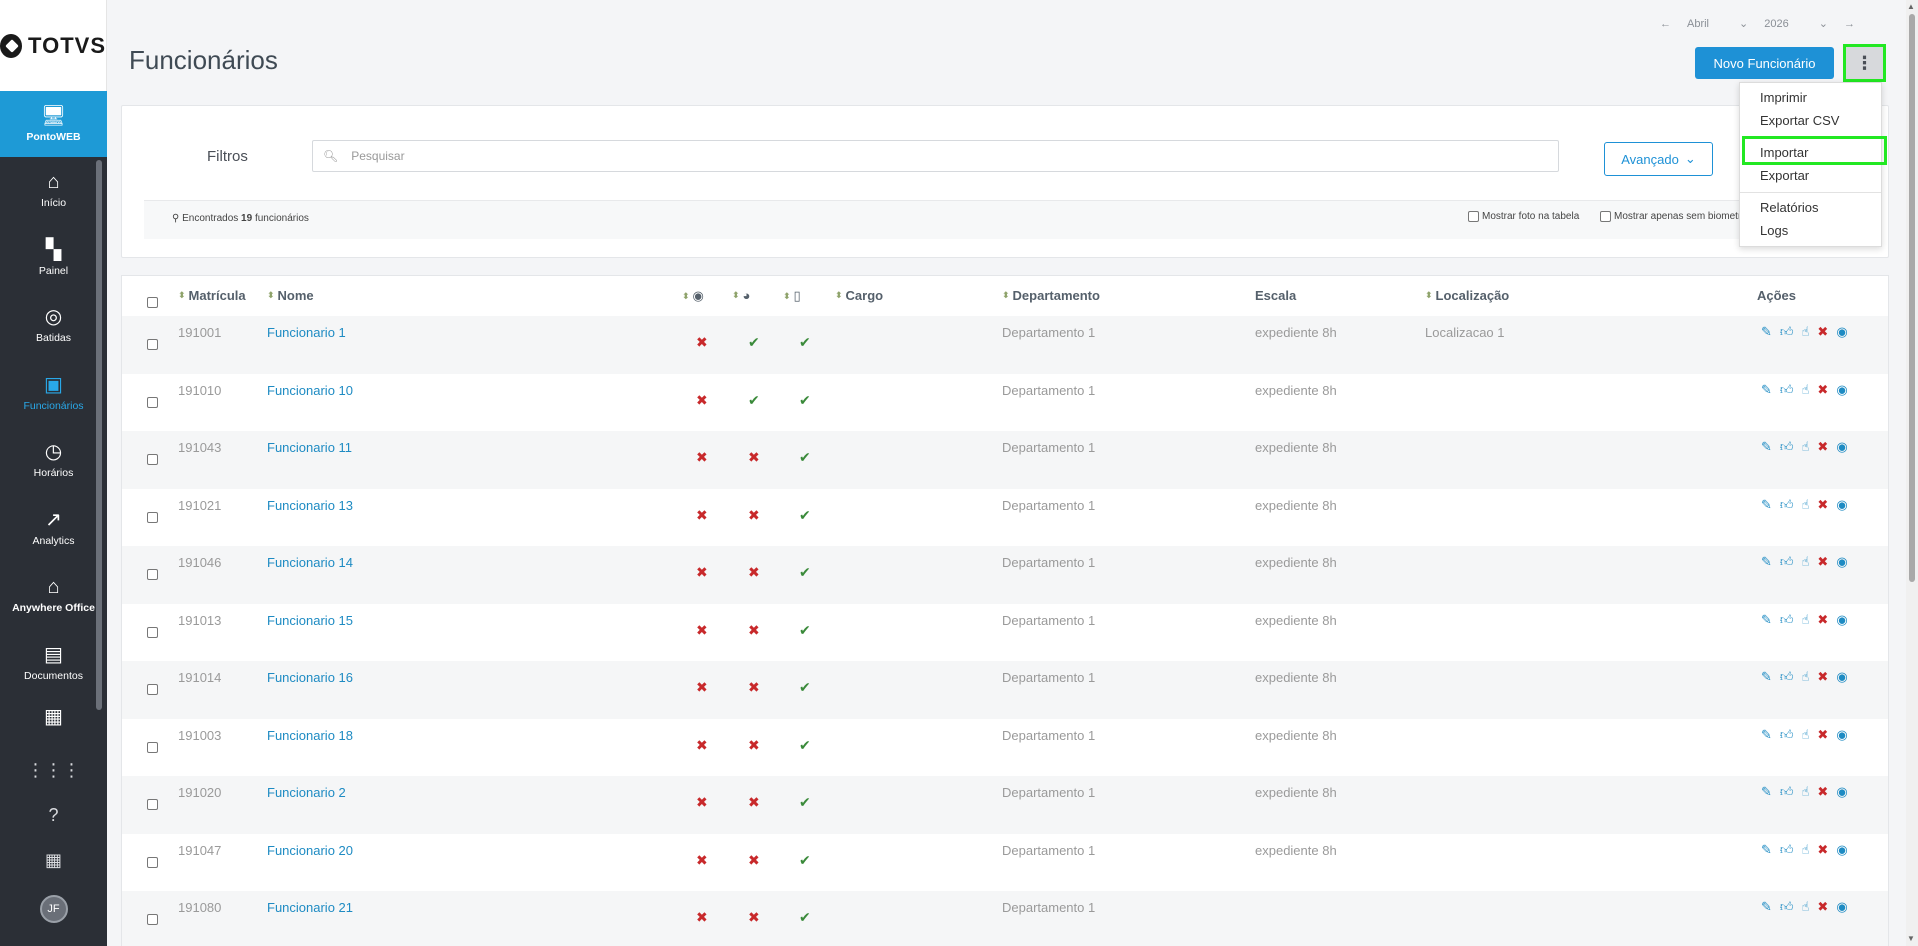 The image size is (1918, 946). What do you see at coordinates (1796, 24) in the screenshot?
I see `year-select: 2026 ⌄` at bounding box center [1796, 24].